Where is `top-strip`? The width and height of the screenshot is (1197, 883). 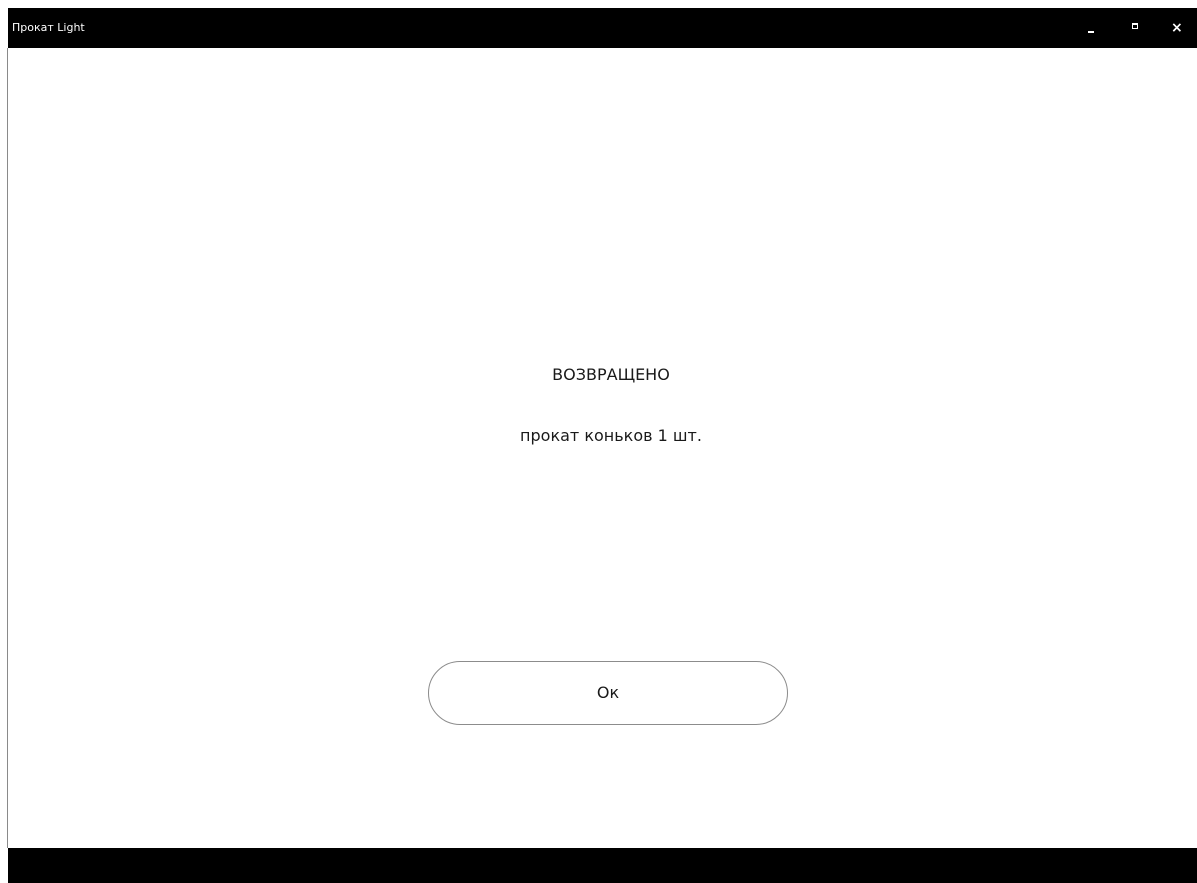 top-strip is located at coordinates (598, 4).